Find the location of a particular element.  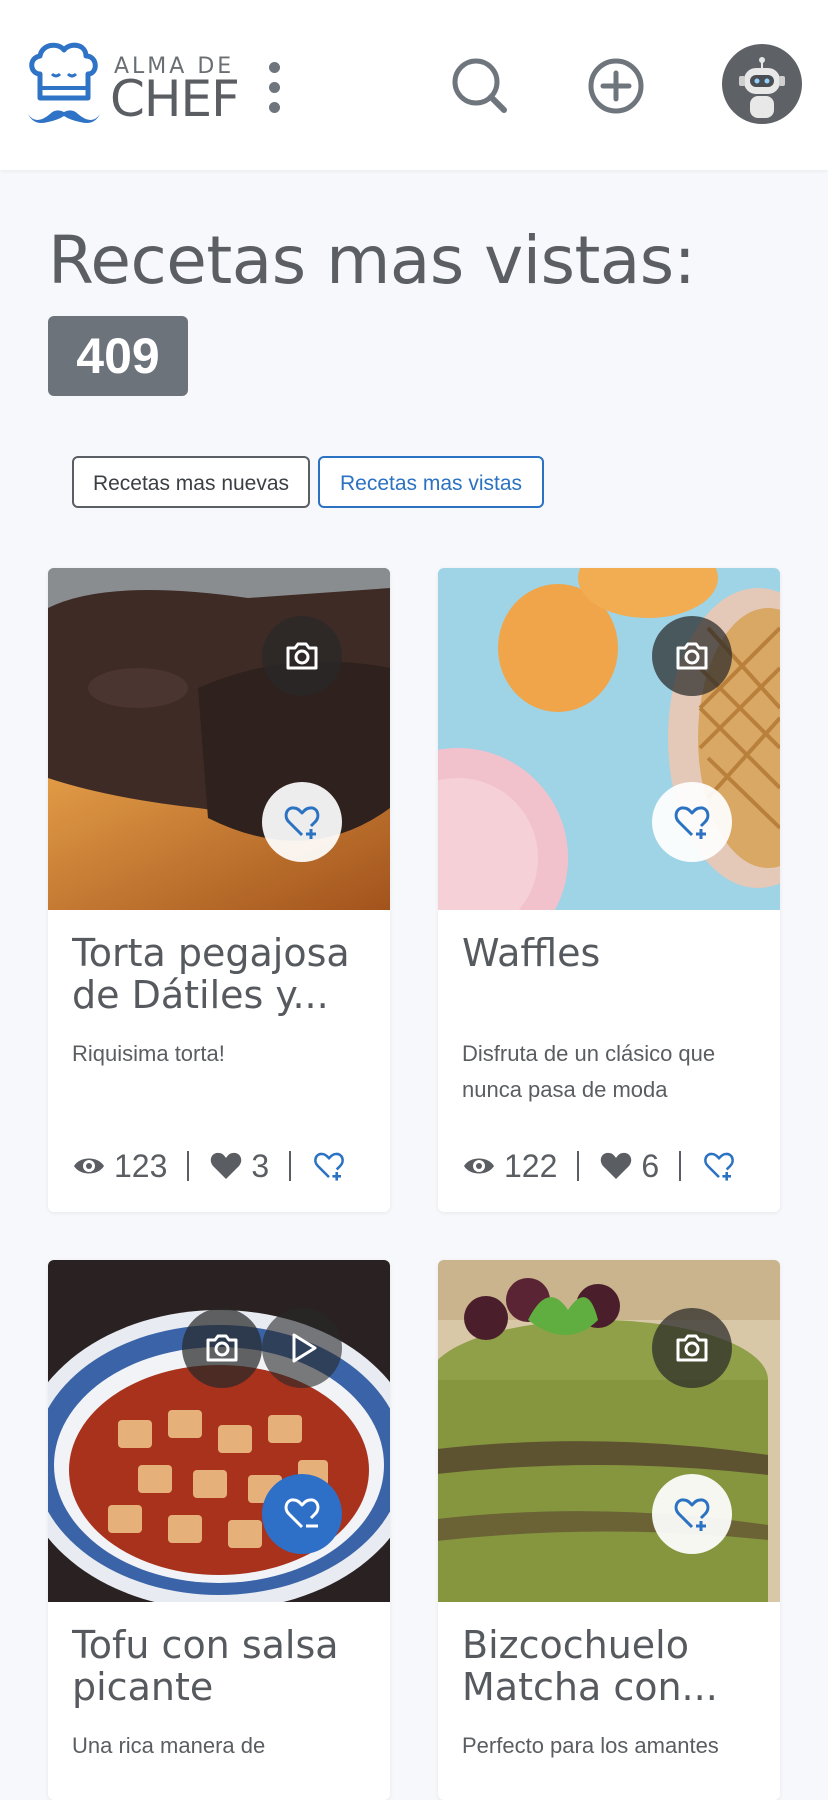

add-recipe-button is located at coordinates (616, 86).